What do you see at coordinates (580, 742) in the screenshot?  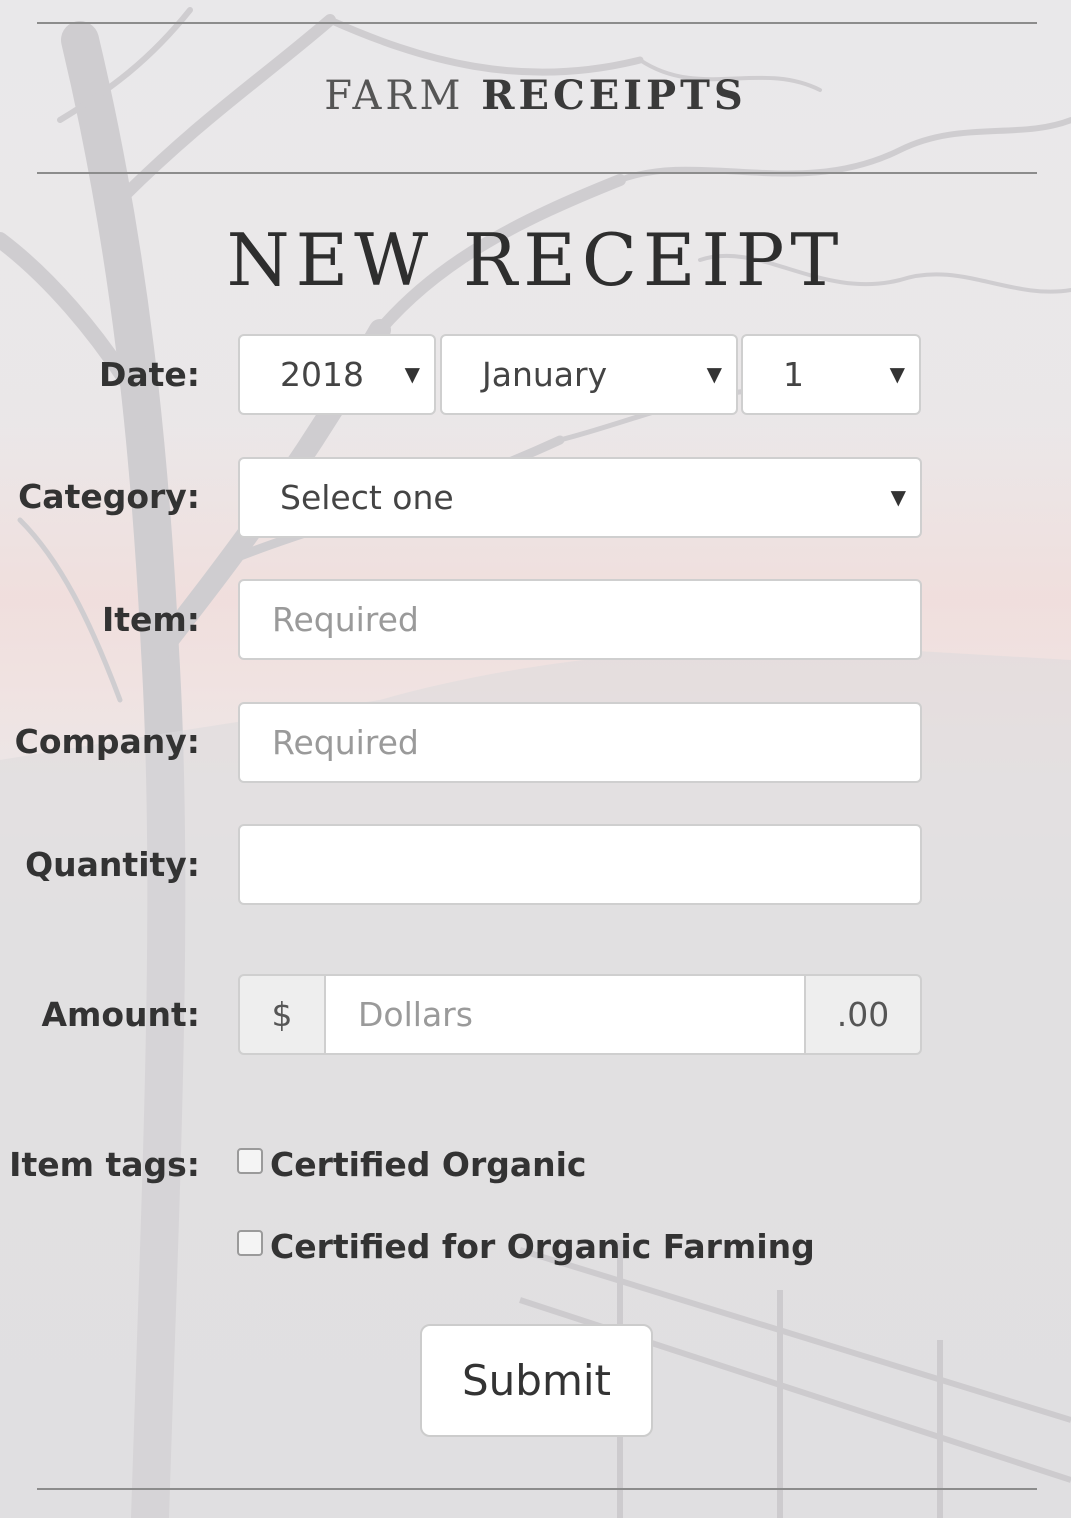 I see `company-input` at bounding box center [580, 742].